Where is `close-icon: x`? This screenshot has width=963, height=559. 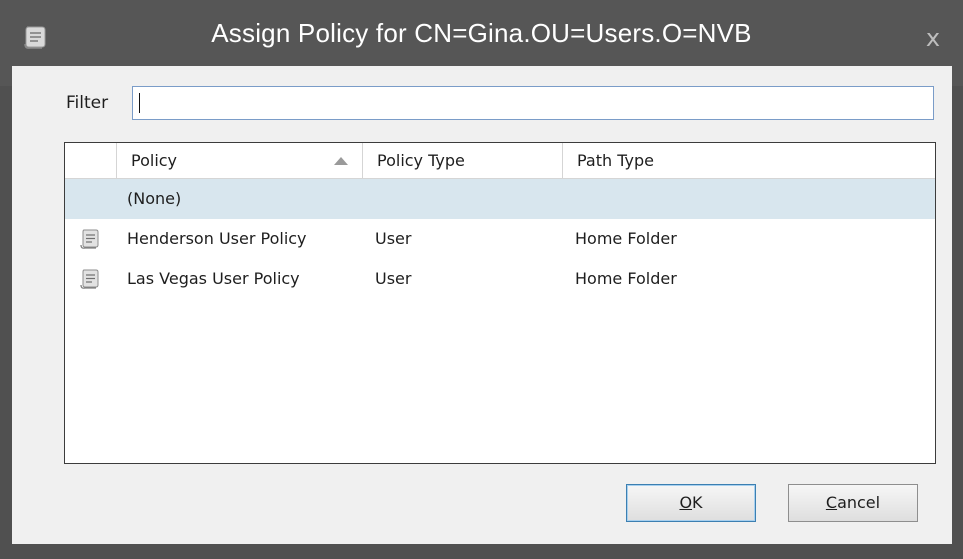 close-icon: x is located at coordinates (933, 38).